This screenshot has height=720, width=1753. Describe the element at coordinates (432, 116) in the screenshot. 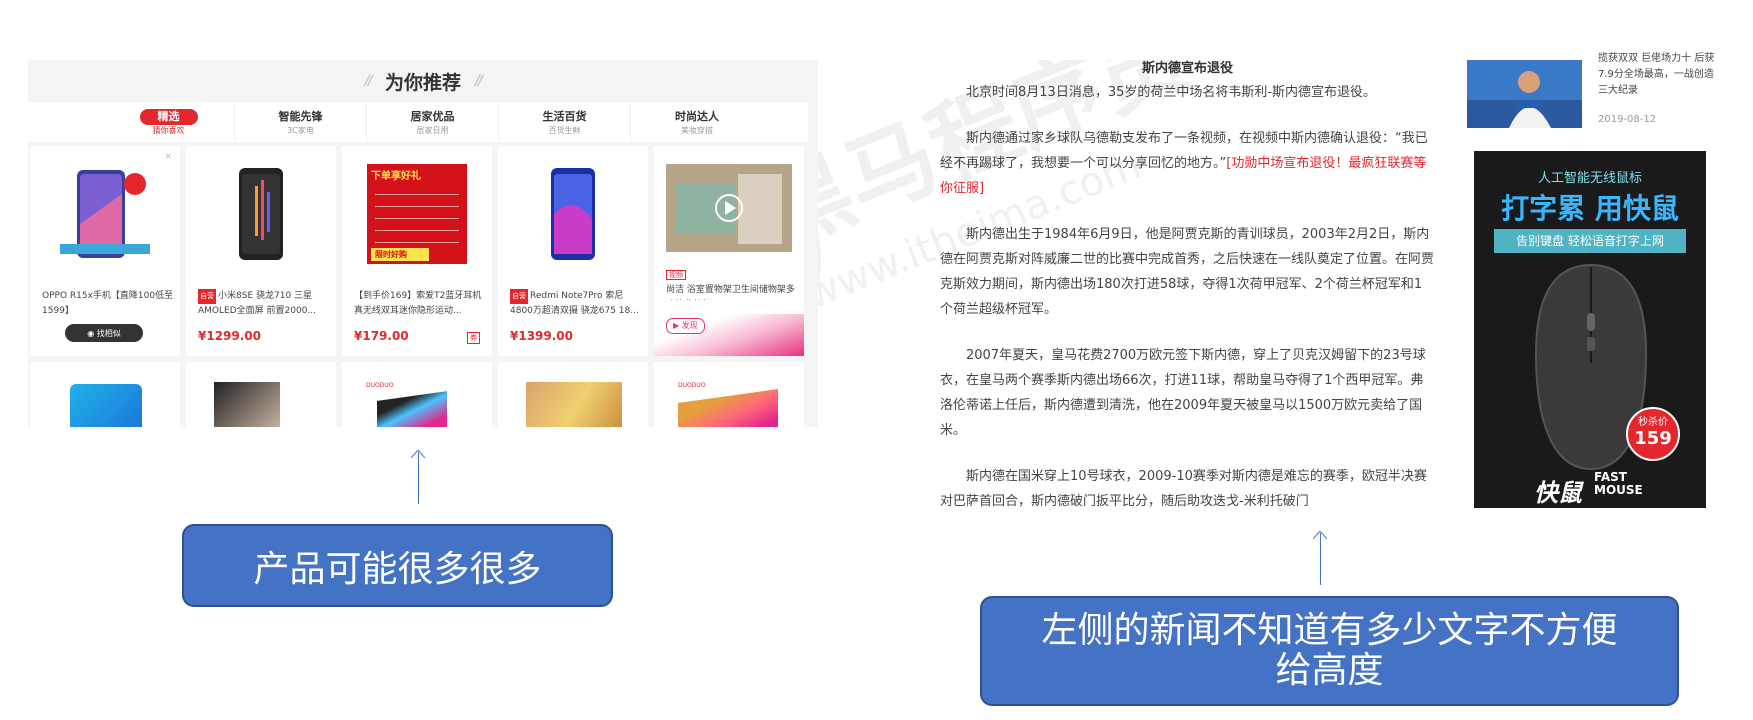

I see `tab-label: 居家优品` at that location.